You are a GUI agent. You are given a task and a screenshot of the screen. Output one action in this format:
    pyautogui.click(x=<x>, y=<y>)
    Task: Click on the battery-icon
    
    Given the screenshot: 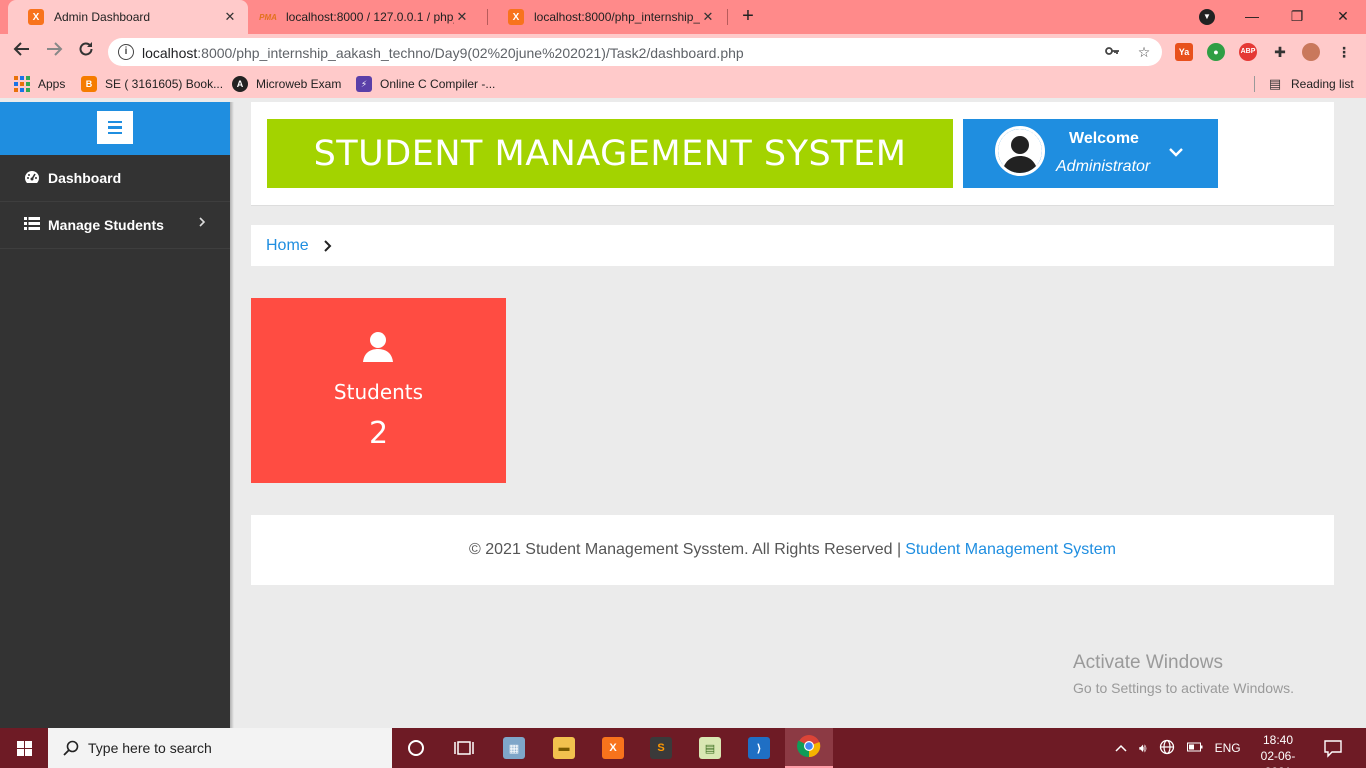 What is the action you would take?
    pyautogui.click(x=1194, y=748)
    